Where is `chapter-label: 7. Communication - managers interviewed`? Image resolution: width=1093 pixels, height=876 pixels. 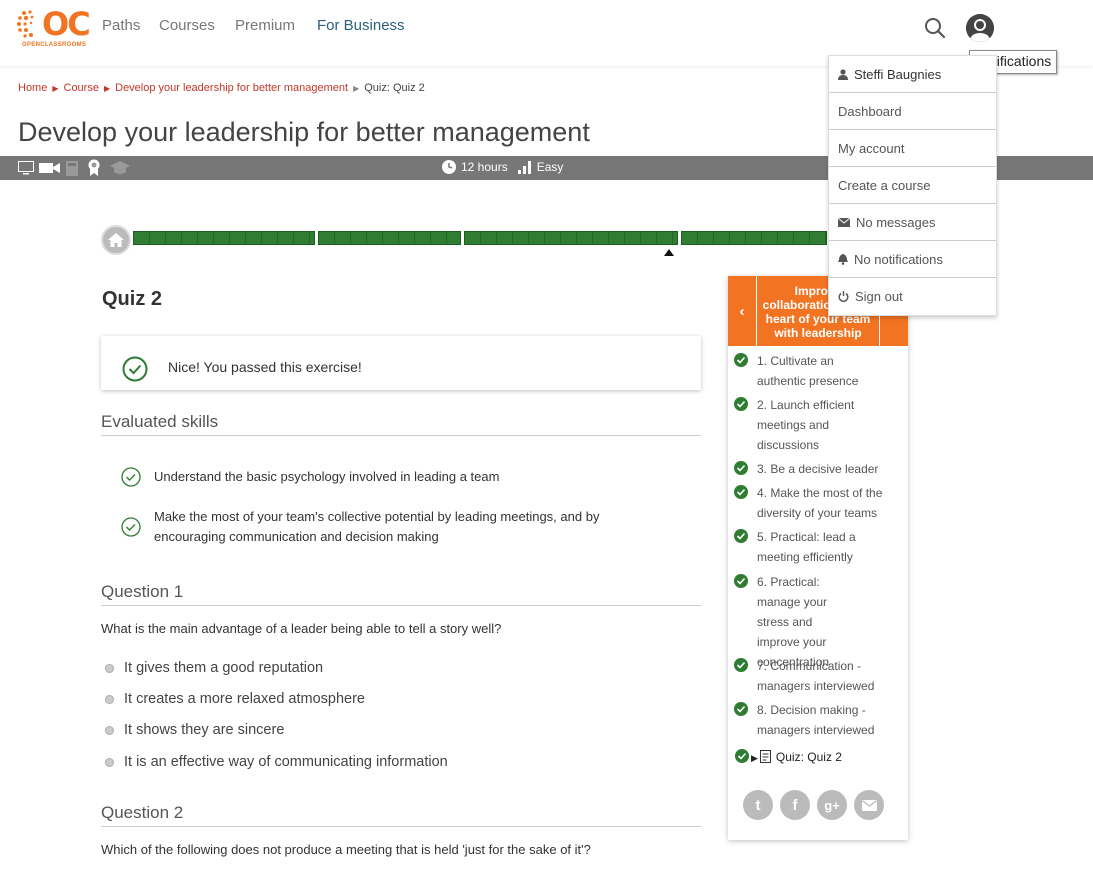
chapter-label: 7. Communication - managers interviewed is located at coordinates (816, 676).